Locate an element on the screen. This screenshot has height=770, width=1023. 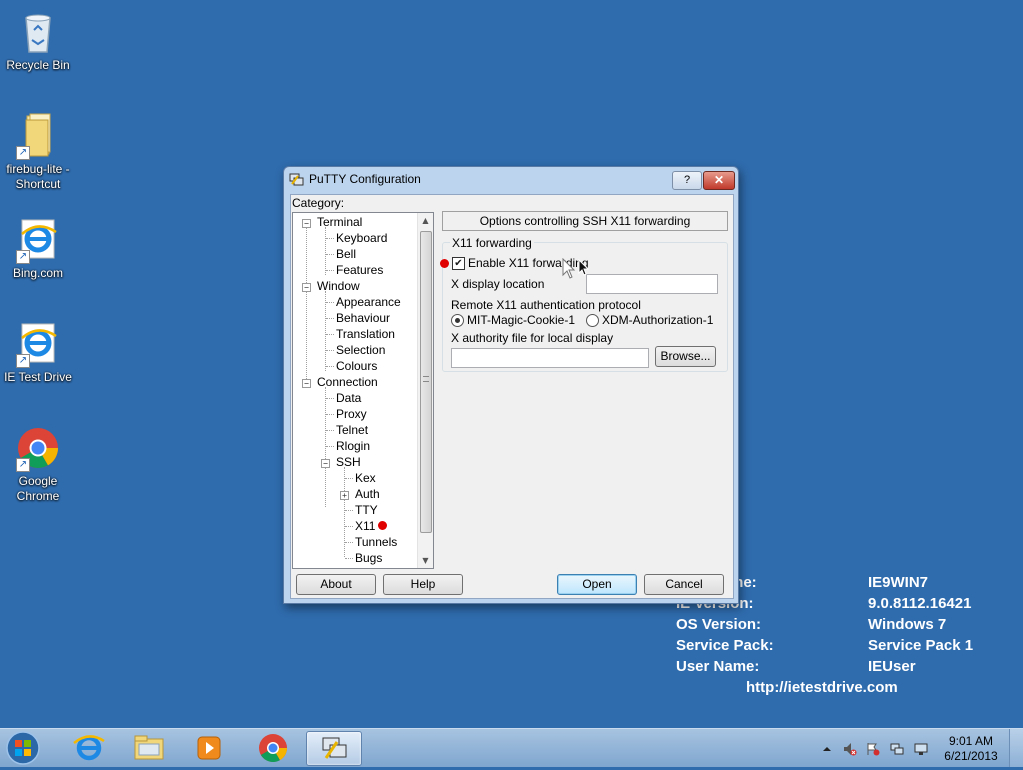
category-label: Category: is located at coordinates (318, 203).